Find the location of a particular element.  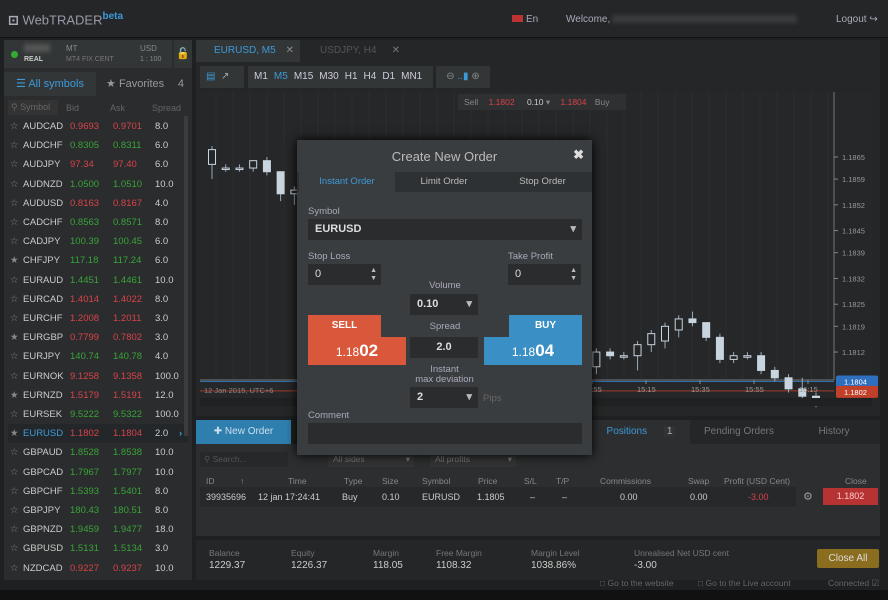

tab-positions: Positions 1 is located at coordinates (641, 432).